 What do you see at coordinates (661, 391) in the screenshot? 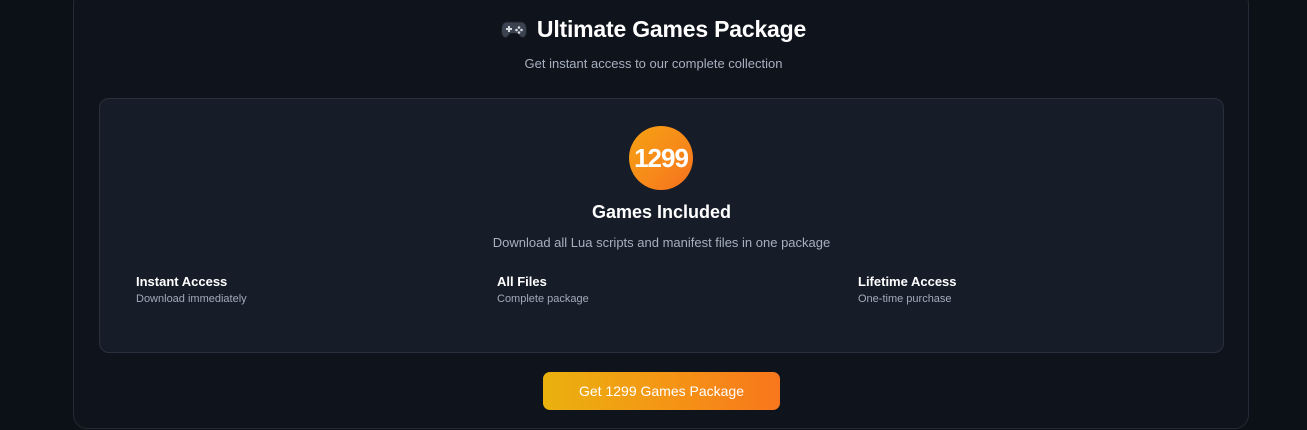
I see `get-package-button: Get 1299 Games Package` at bounding box center [661, 391].